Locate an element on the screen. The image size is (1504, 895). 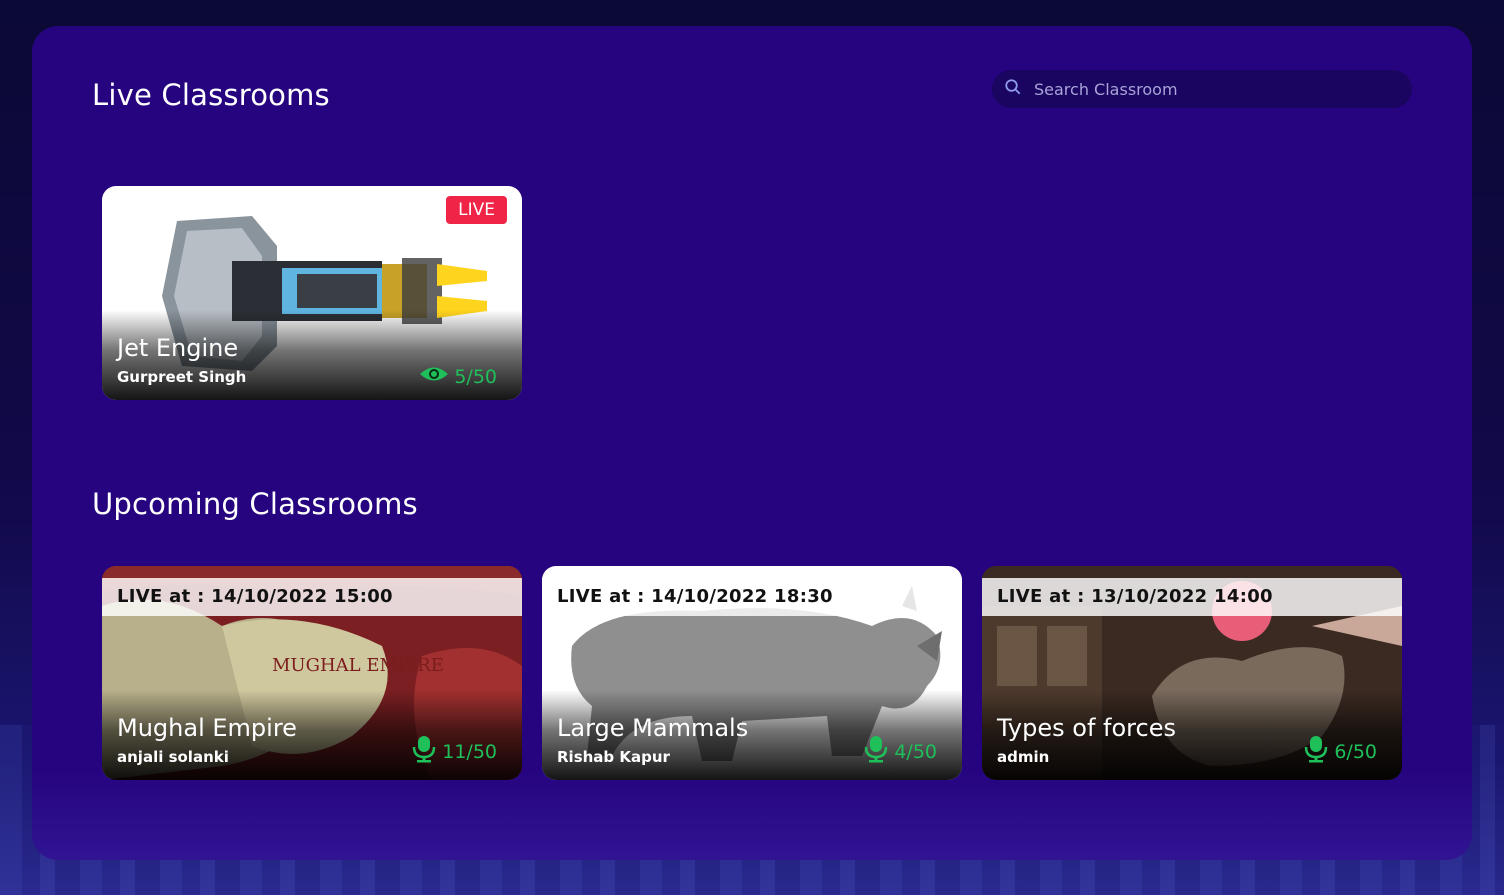
svg-text: MUGHAL EMPIRE is located at coordinates (358, 665).